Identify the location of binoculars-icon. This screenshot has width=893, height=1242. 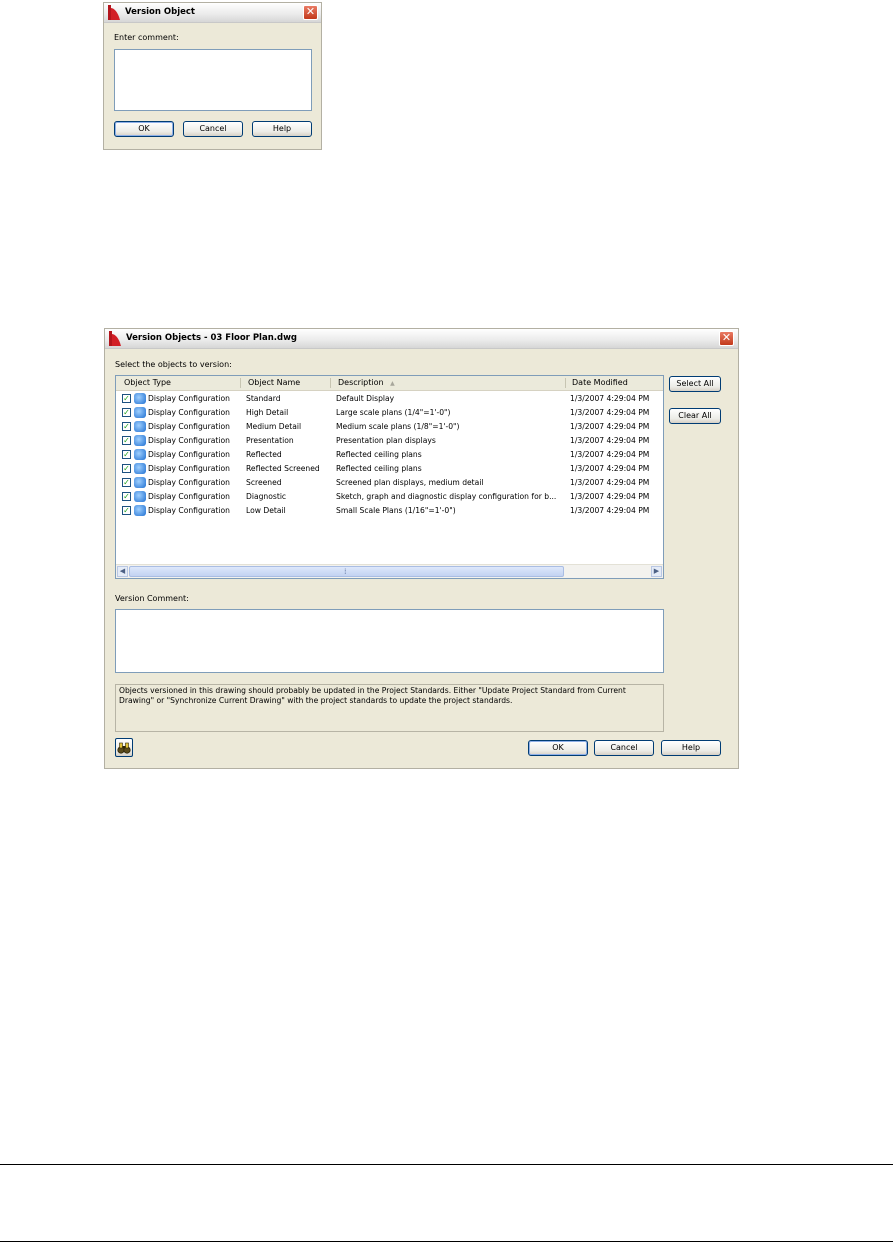
(124, 748).